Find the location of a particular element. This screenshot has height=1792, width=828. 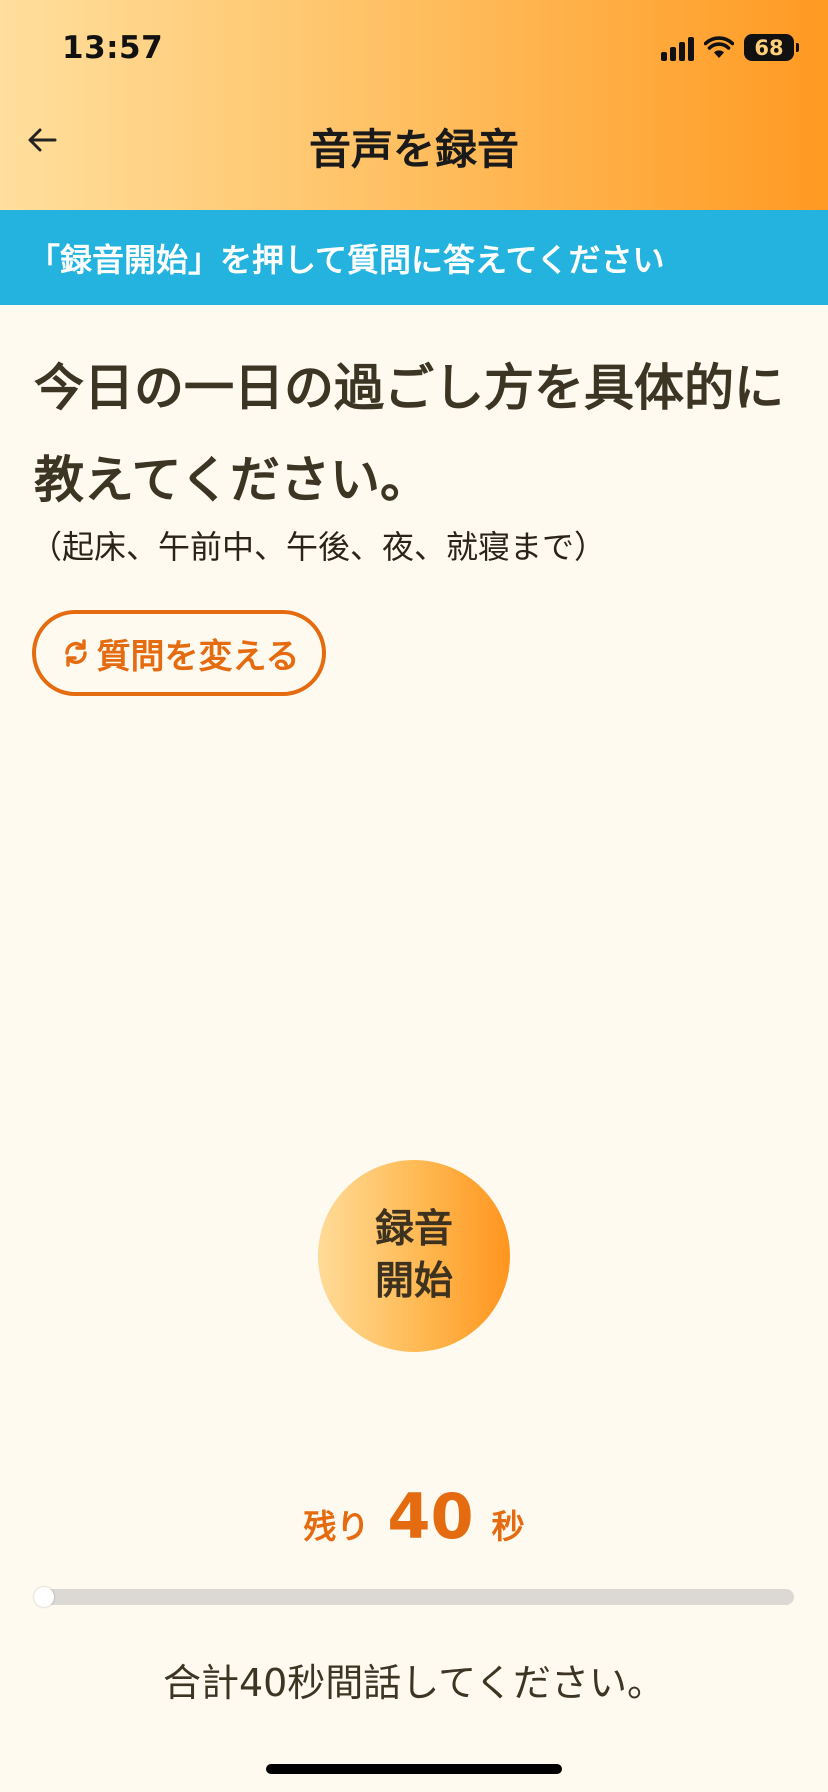

question-subtext: （起床、午前中、午後、夜、就寝まで） is located at coordinates (318, 547).